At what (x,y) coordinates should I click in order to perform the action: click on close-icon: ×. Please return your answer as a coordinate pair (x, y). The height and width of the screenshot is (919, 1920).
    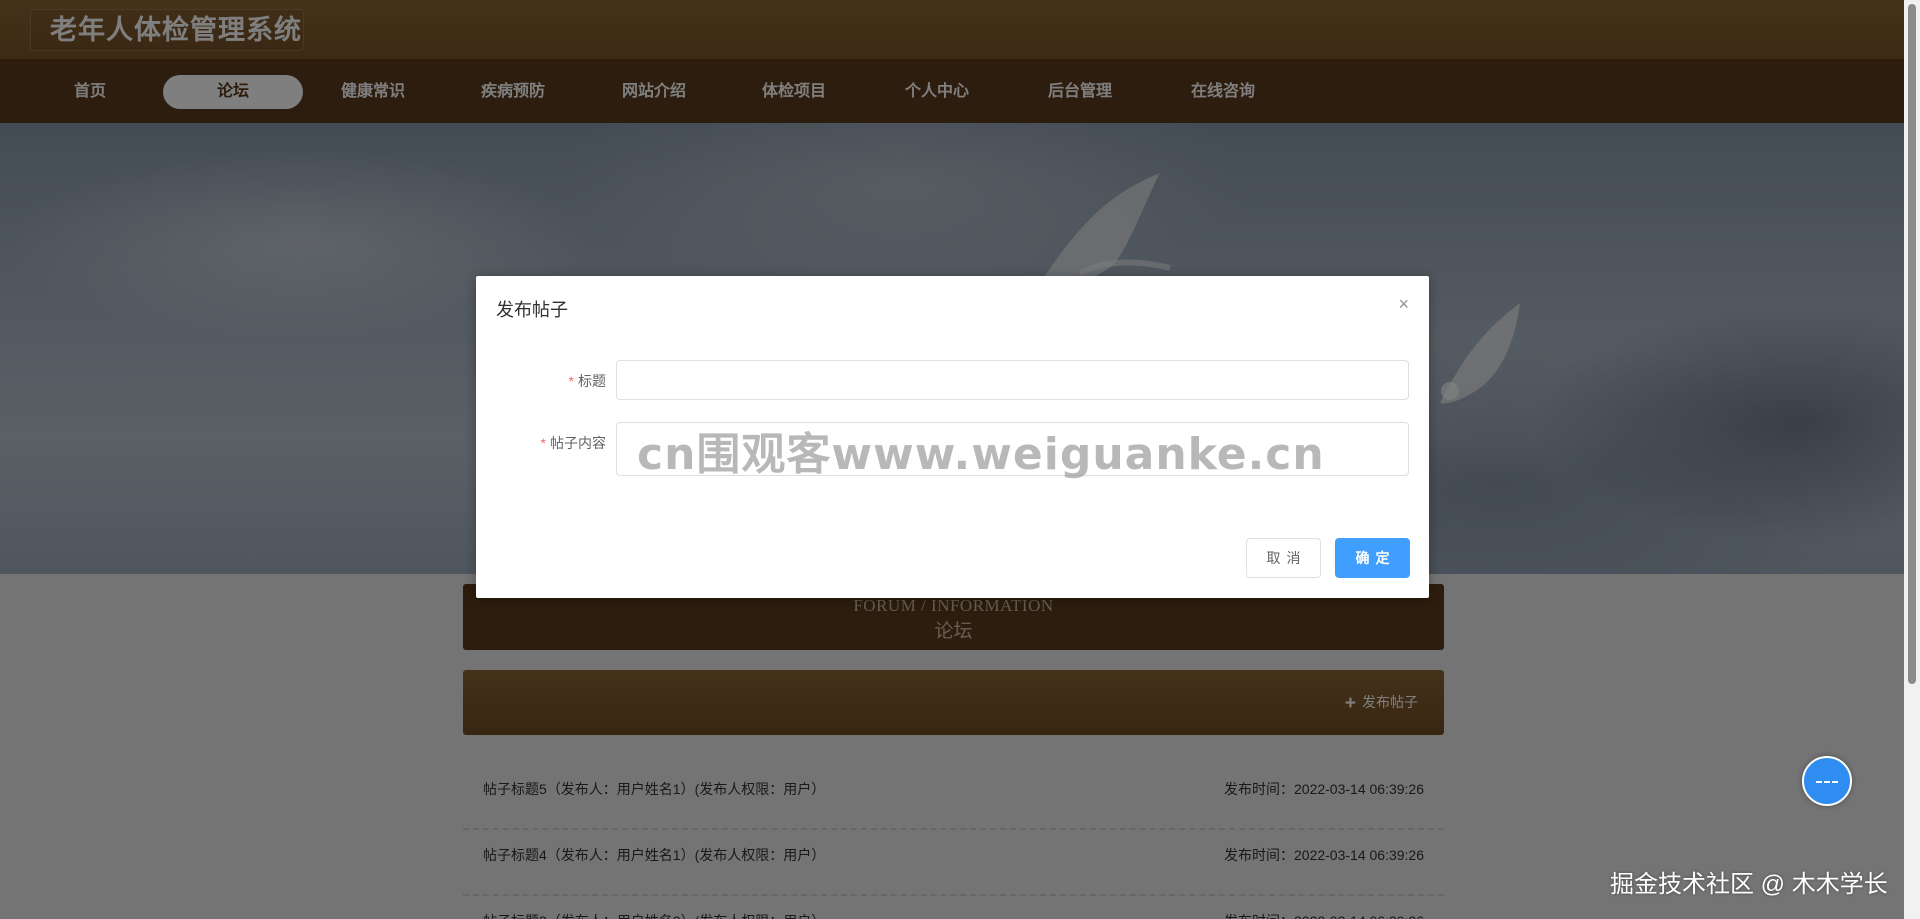
    Looking at the image, I should click on (1403, 304).